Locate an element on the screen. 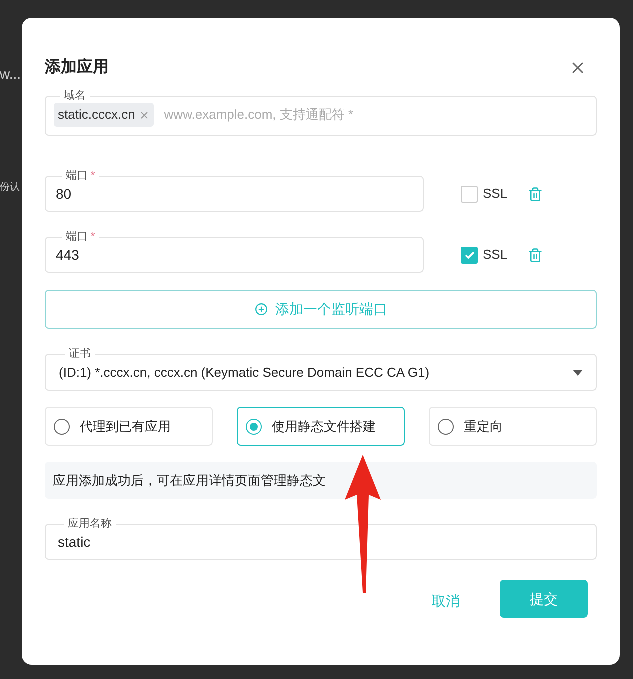 Image resolution: width=633 pixels, height=679 pixels. domain-input: www.example.com, 支持通配符 * is located at coordinates (376, 115).